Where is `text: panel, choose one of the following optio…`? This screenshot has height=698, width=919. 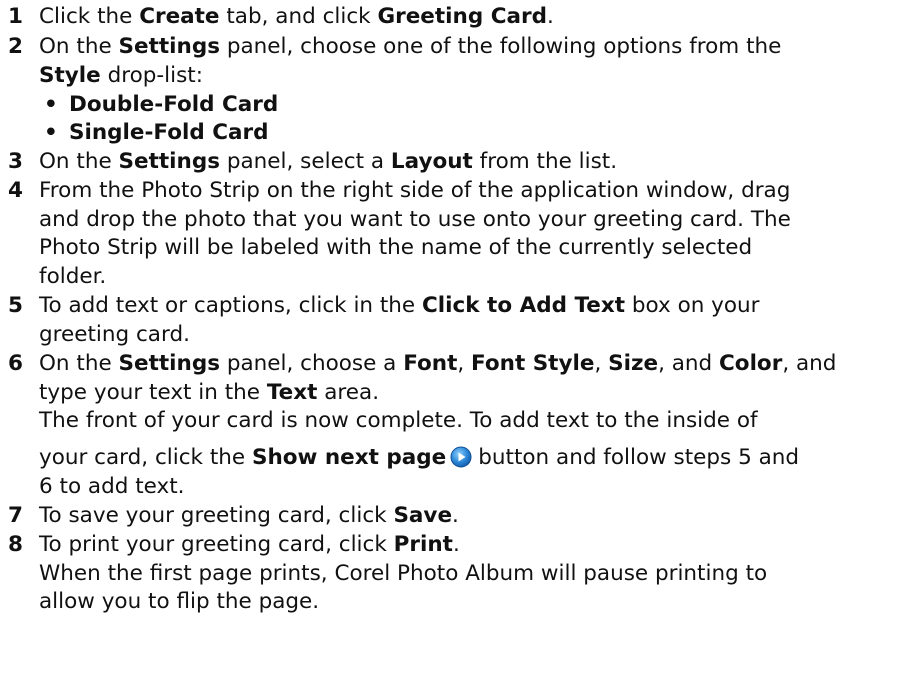 text: panel, choose one of the following optio… is located at coordinates (501, 46).